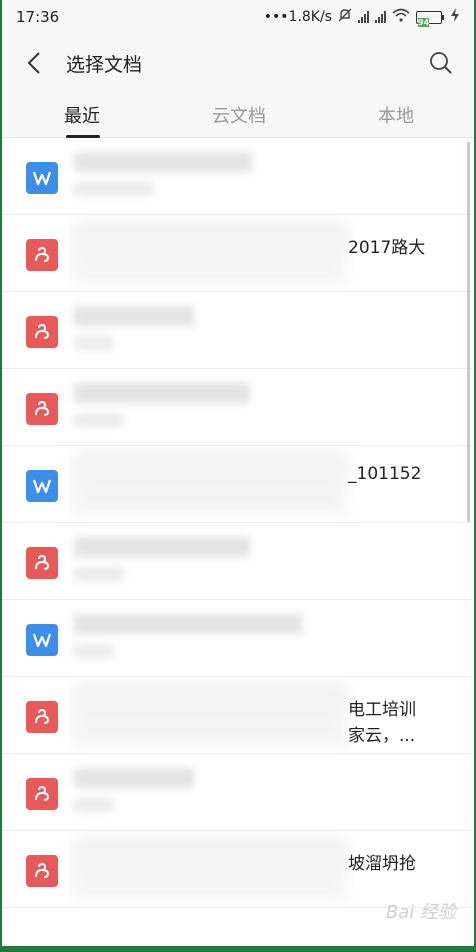 This screenshot has height=952, width=476. What do you see at coordinates (297, 17) in the screenshot?
I see `network-speed: •••1.8K/s` at bounding box center [297, 17].